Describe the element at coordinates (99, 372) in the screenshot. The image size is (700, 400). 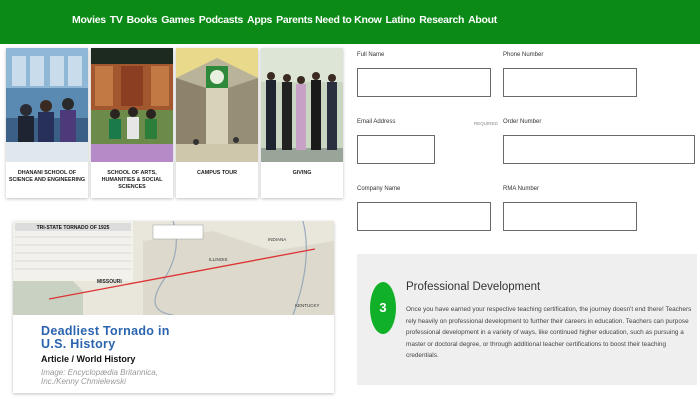
I see `tornado-credit-line1: Image: Encyclopædia Britannica,` at that location.